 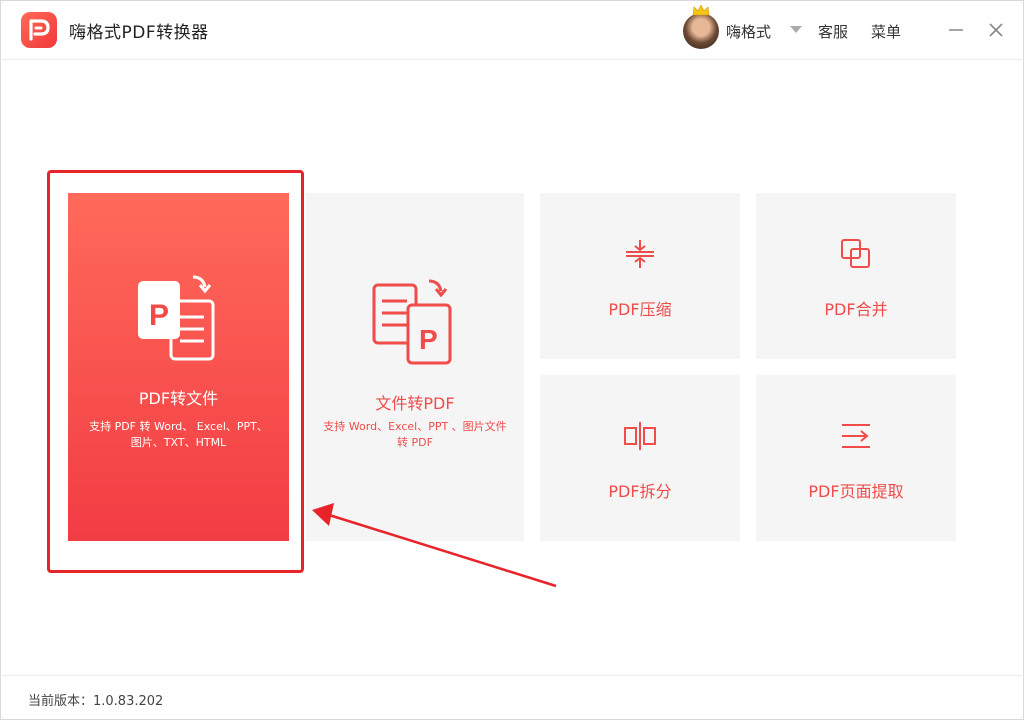 I want to click on version-label: 当前版本：1.0.83.202, so click(x=96, y=701).